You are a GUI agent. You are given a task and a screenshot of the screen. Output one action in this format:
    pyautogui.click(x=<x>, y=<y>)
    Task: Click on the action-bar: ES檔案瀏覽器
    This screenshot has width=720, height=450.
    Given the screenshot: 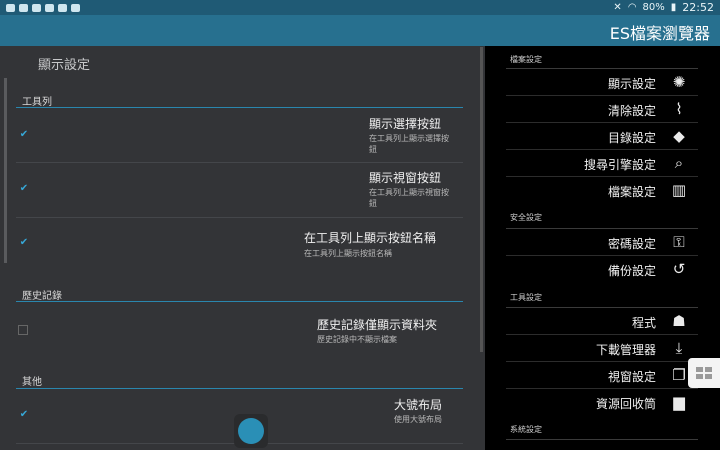 What is the action you would take?
    pyautogui.click(x=360, y=30)
    